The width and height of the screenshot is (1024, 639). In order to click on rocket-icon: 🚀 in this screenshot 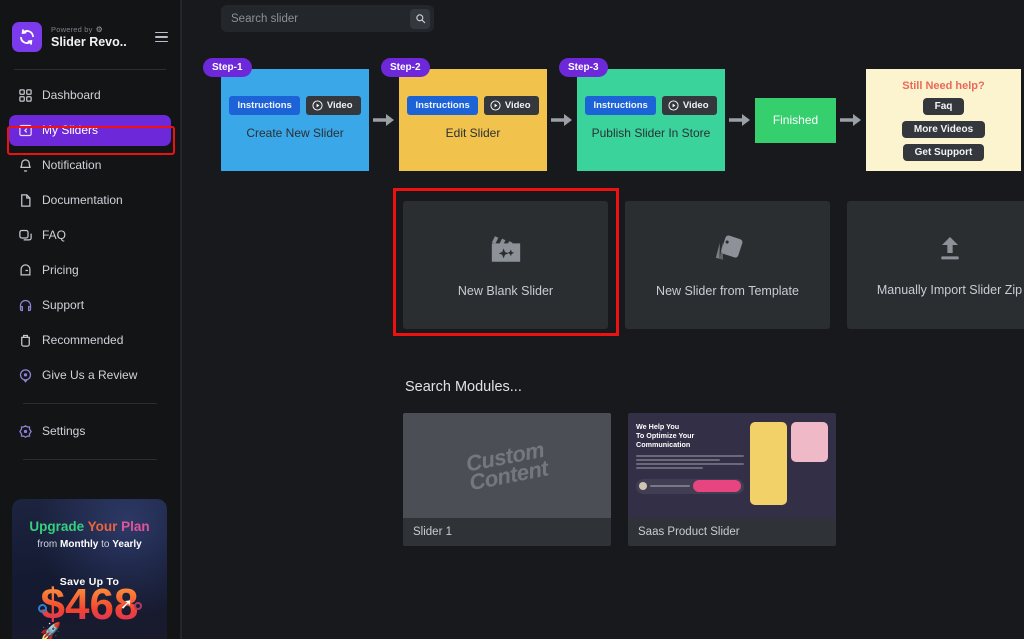, I will do `click(51, 630)`.